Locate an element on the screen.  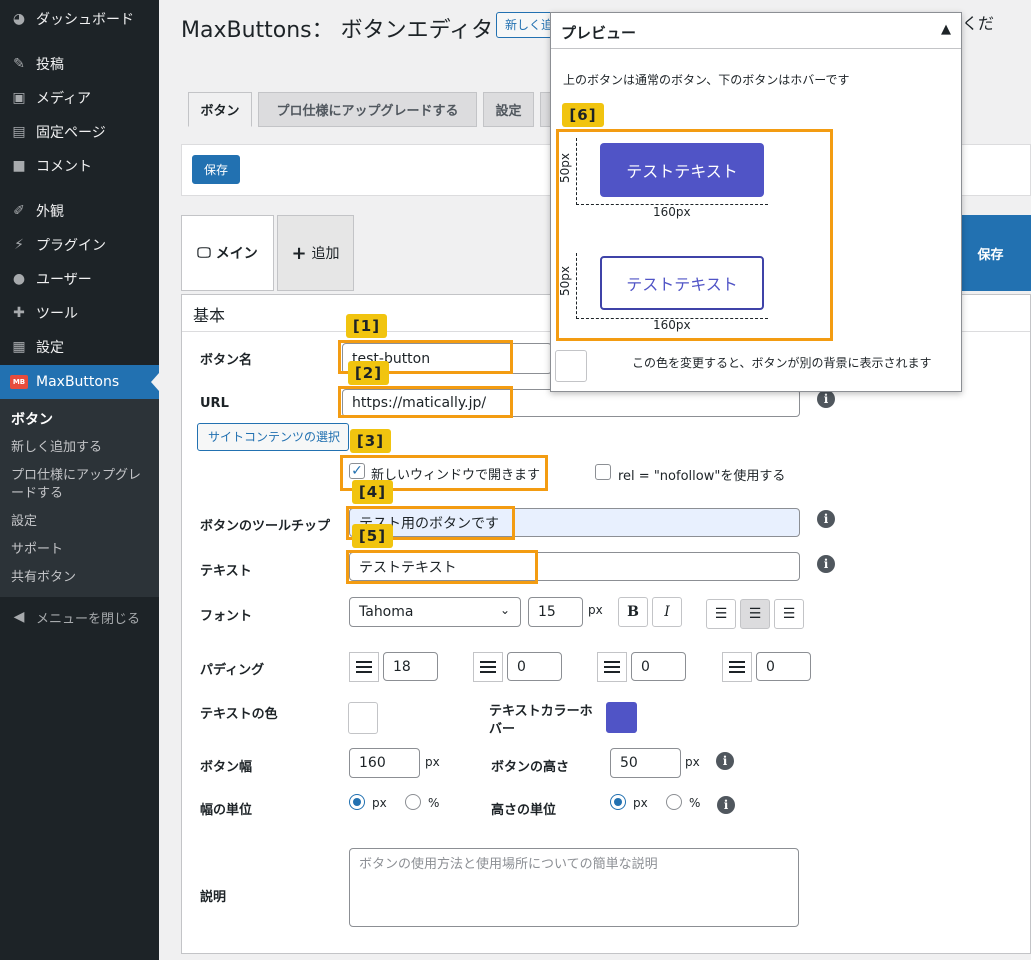
hover-width-dim: 160px is located at coordinates (672, 325).